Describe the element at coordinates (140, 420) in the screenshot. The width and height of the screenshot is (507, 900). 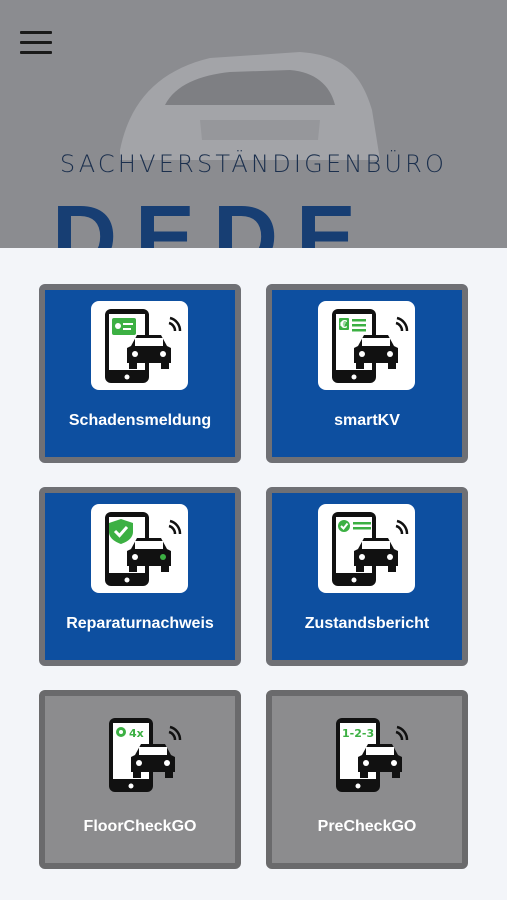
I see `tile-label: Schadensmeldung` at that location.